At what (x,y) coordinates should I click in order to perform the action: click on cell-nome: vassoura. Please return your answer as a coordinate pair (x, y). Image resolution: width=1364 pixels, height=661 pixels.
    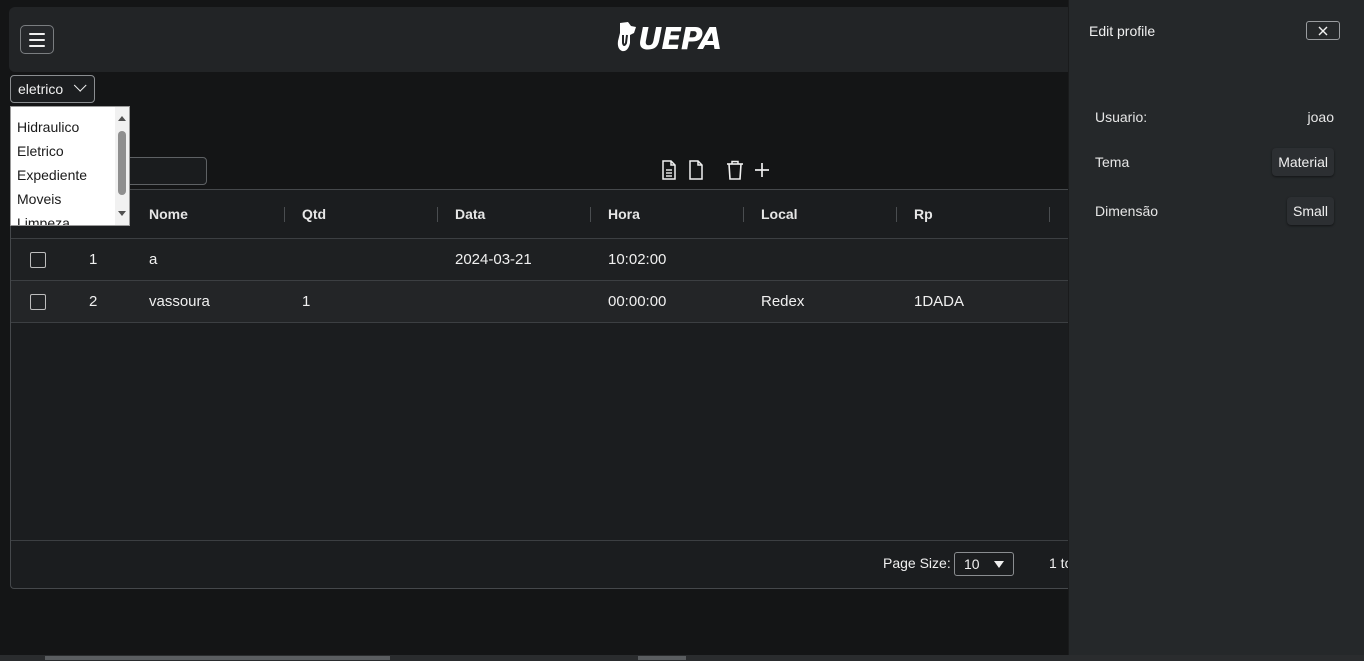
    Looking at the image, I should click on (179, 301).